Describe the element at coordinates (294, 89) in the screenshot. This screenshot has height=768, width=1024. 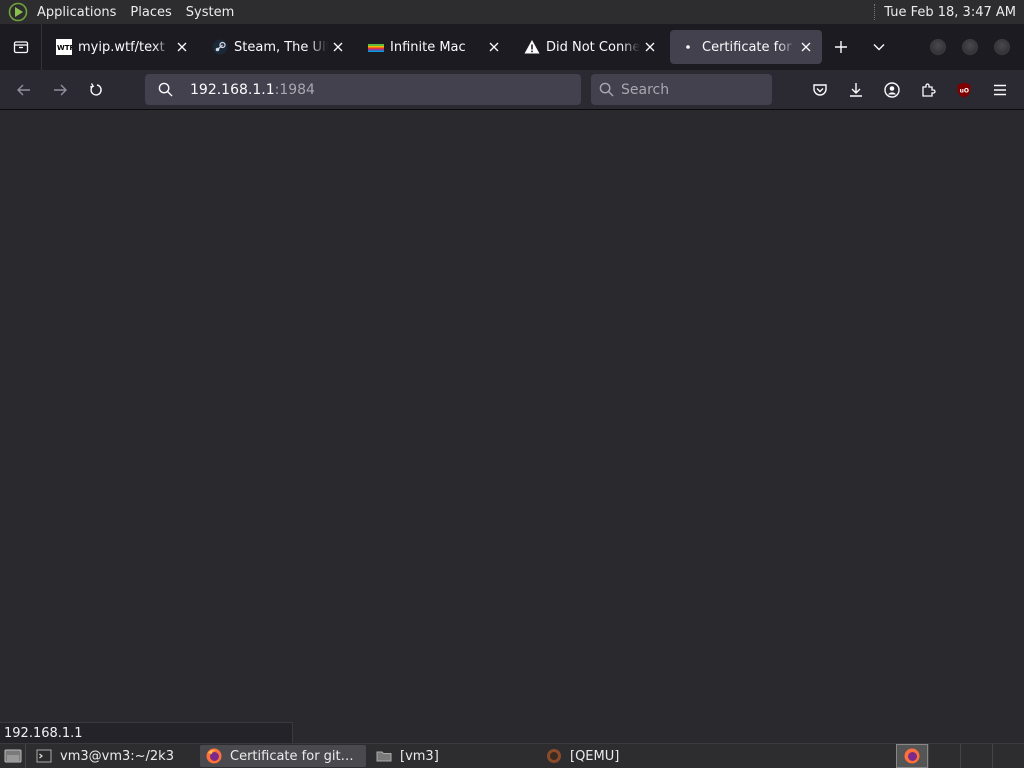
I see `url-port: :1984` at that location.